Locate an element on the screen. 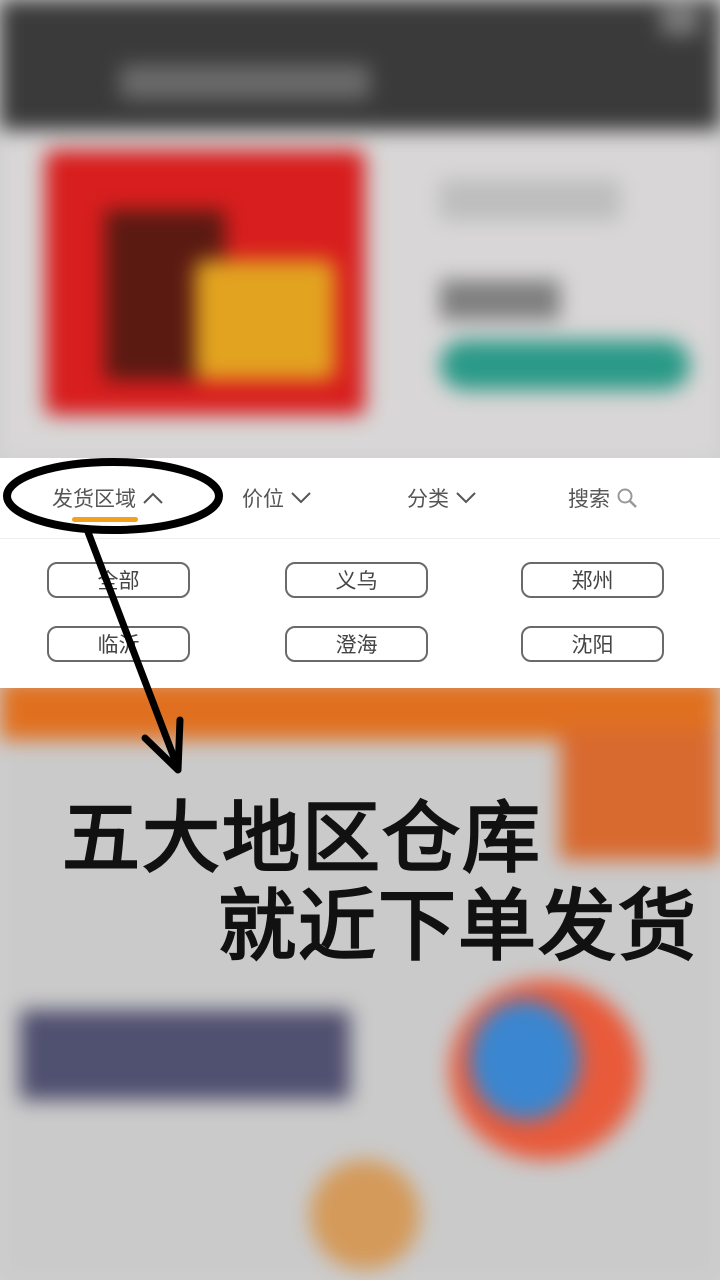 The image size is (720, 1280). tab-search-label: 搜索 is located at coordinates (589, 499).